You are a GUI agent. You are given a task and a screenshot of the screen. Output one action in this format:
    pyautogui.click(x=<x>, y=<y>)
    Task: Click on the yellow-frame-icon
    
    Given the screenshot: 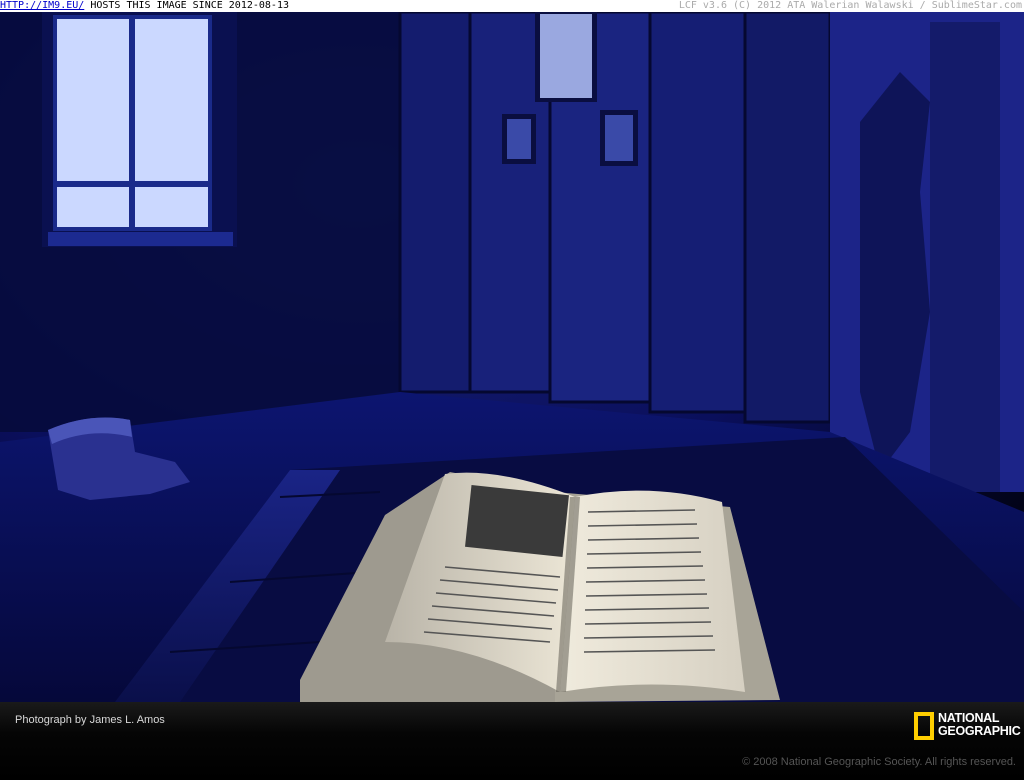 What is the action you would take?
    pyautogui.click(x=924, y=726)
    